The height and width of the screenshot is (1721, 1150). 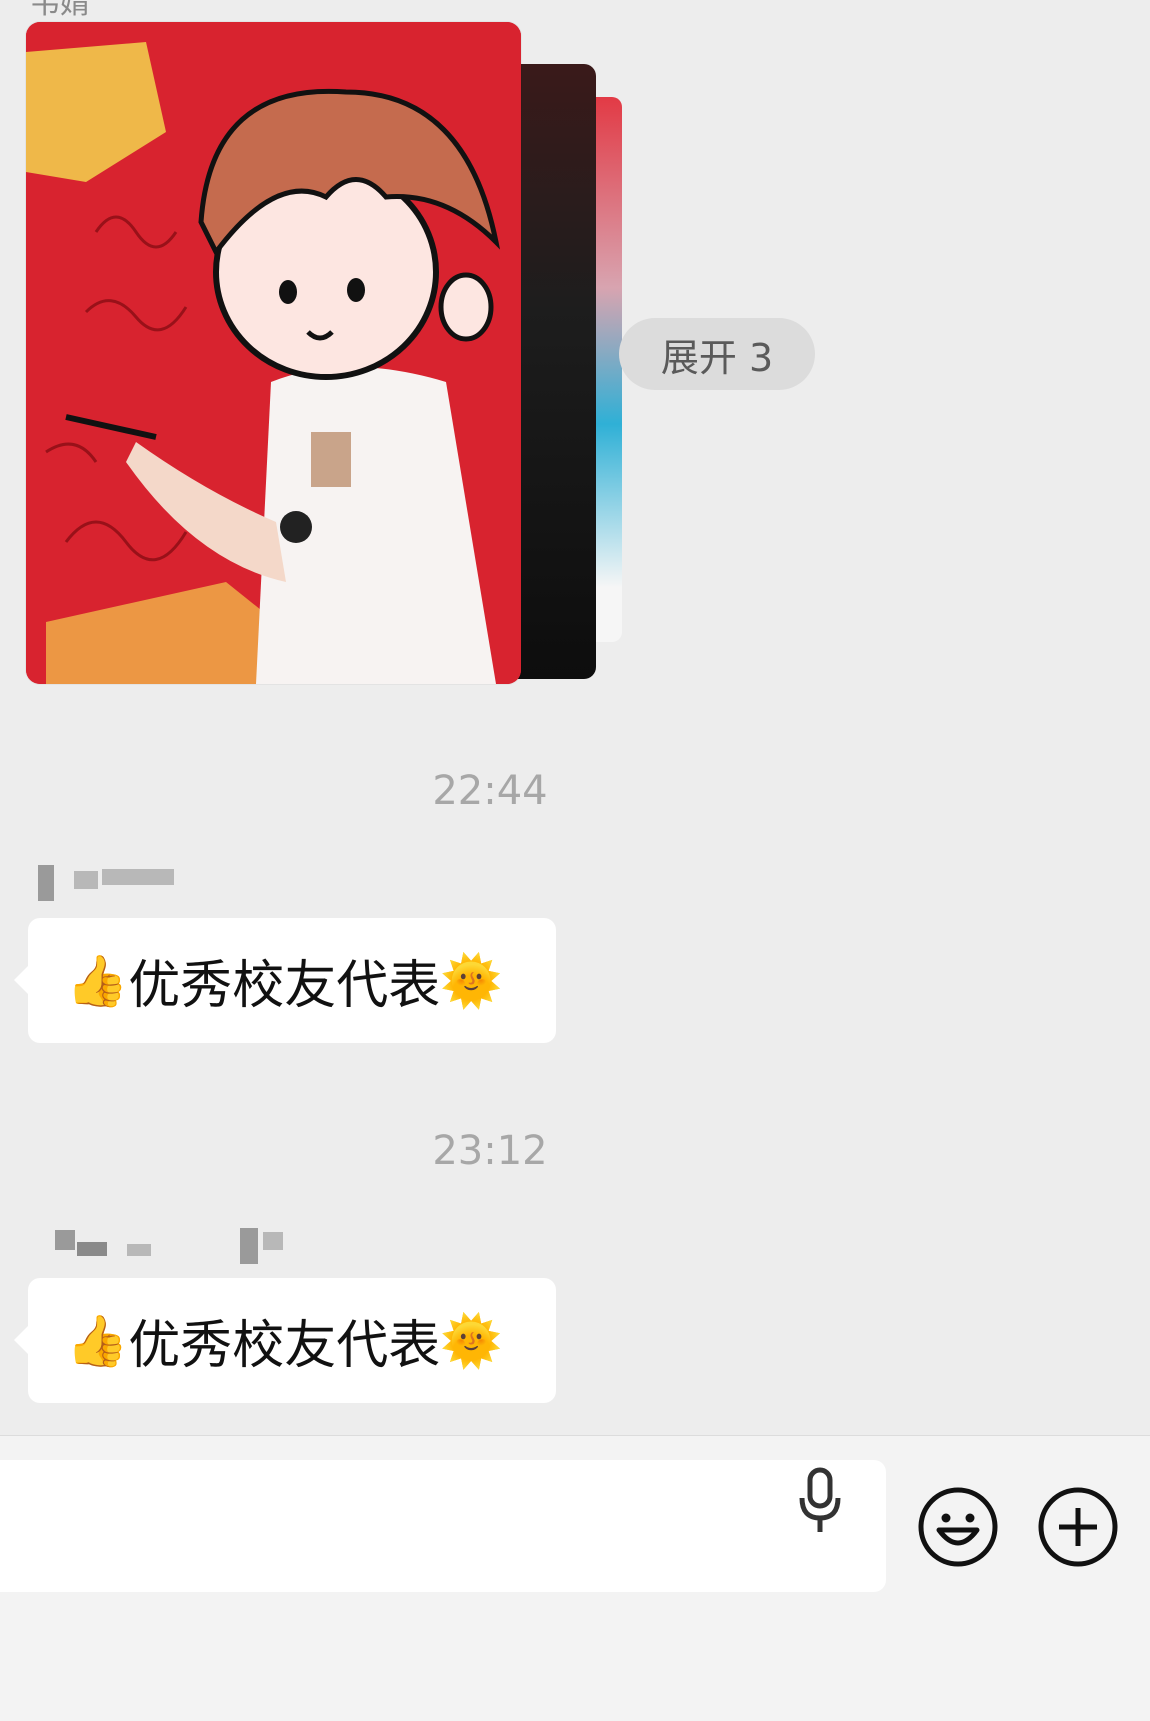 I want to click on smiley-icon, so click(x=958, y=1527).